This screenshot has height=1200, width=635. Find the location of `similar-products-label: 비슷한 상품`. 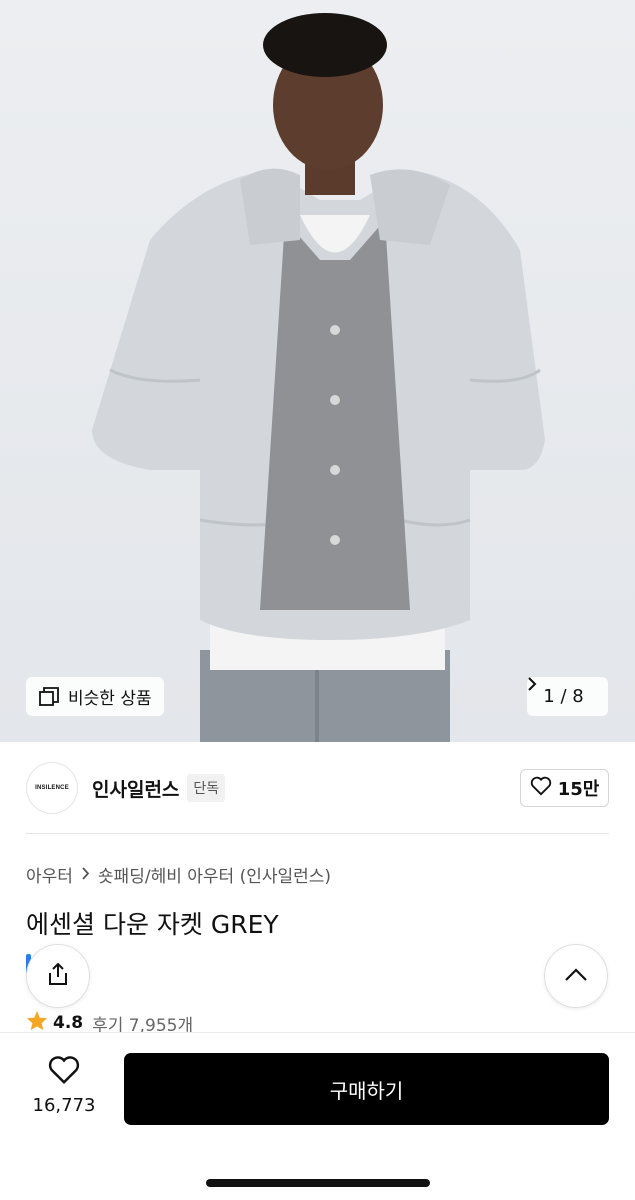

similar-products-label: 비슷한 상품 is located at coordinates (110, 699).